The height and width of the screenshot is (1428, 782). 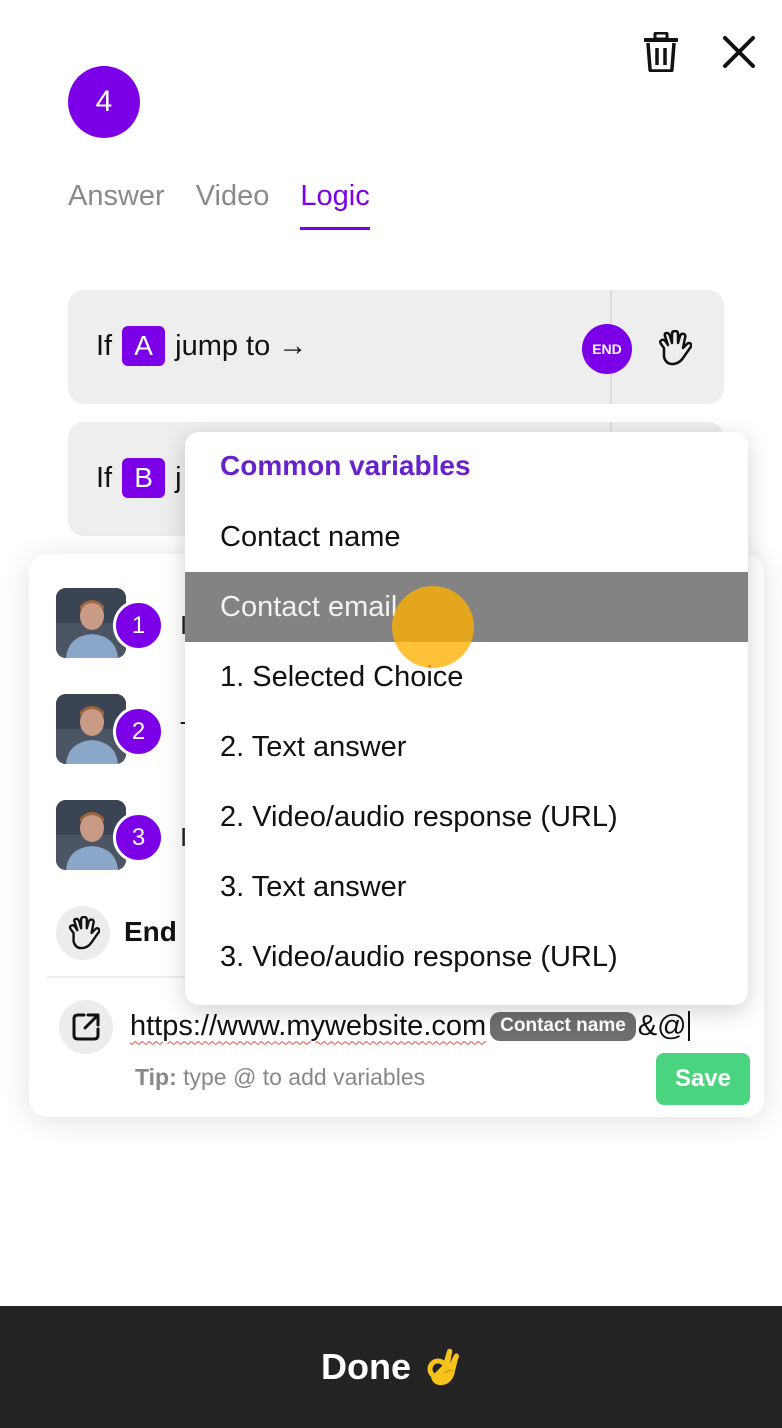 I want to click on external-link-icon, so click(x=86, y=1027).